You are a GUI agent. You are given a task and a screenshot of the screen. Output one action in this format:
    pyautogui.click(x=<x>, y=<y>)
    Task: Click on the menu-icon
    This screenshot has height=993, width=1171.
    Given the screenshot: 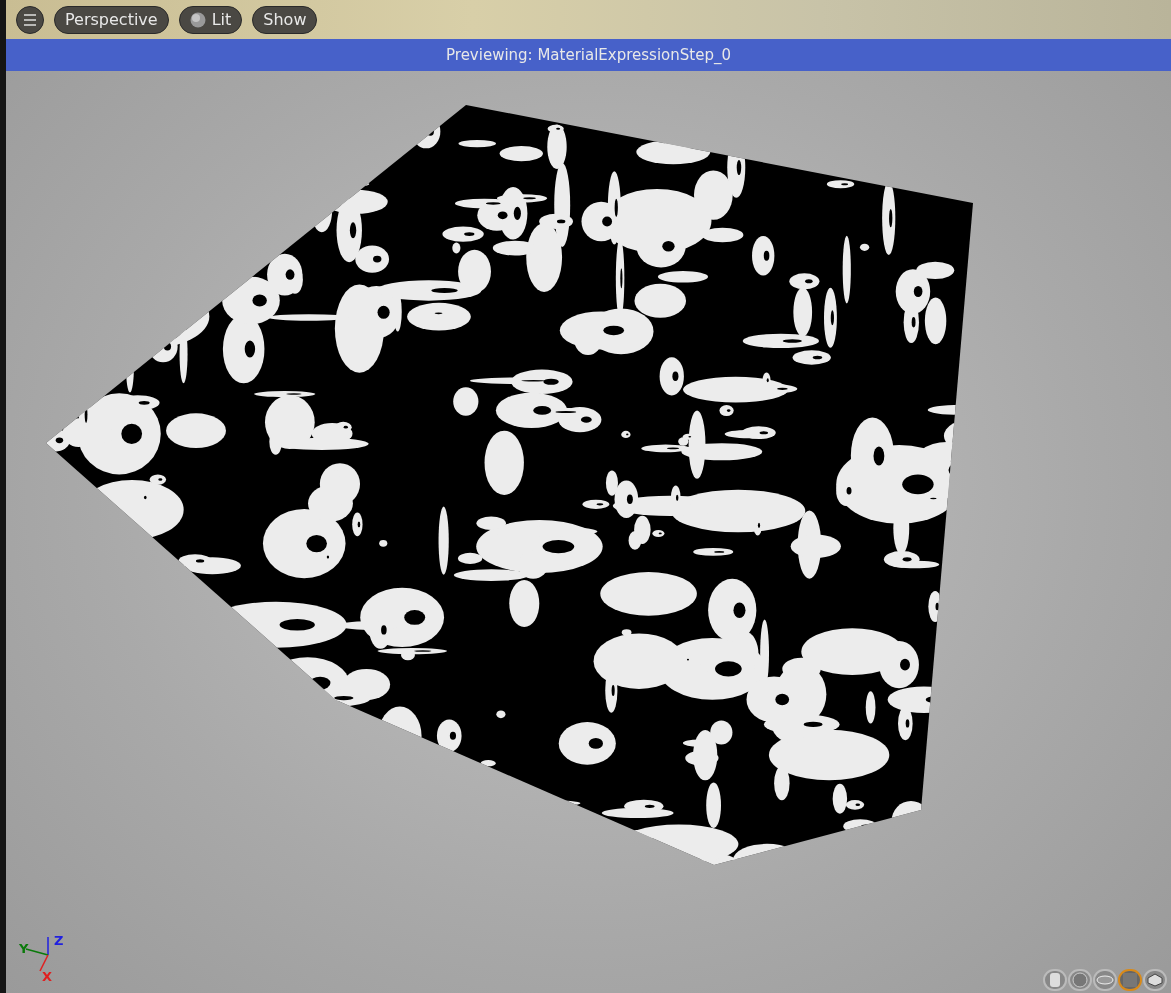 What is the action you would take?
    pyautogui.click(x=30, y=19)
    